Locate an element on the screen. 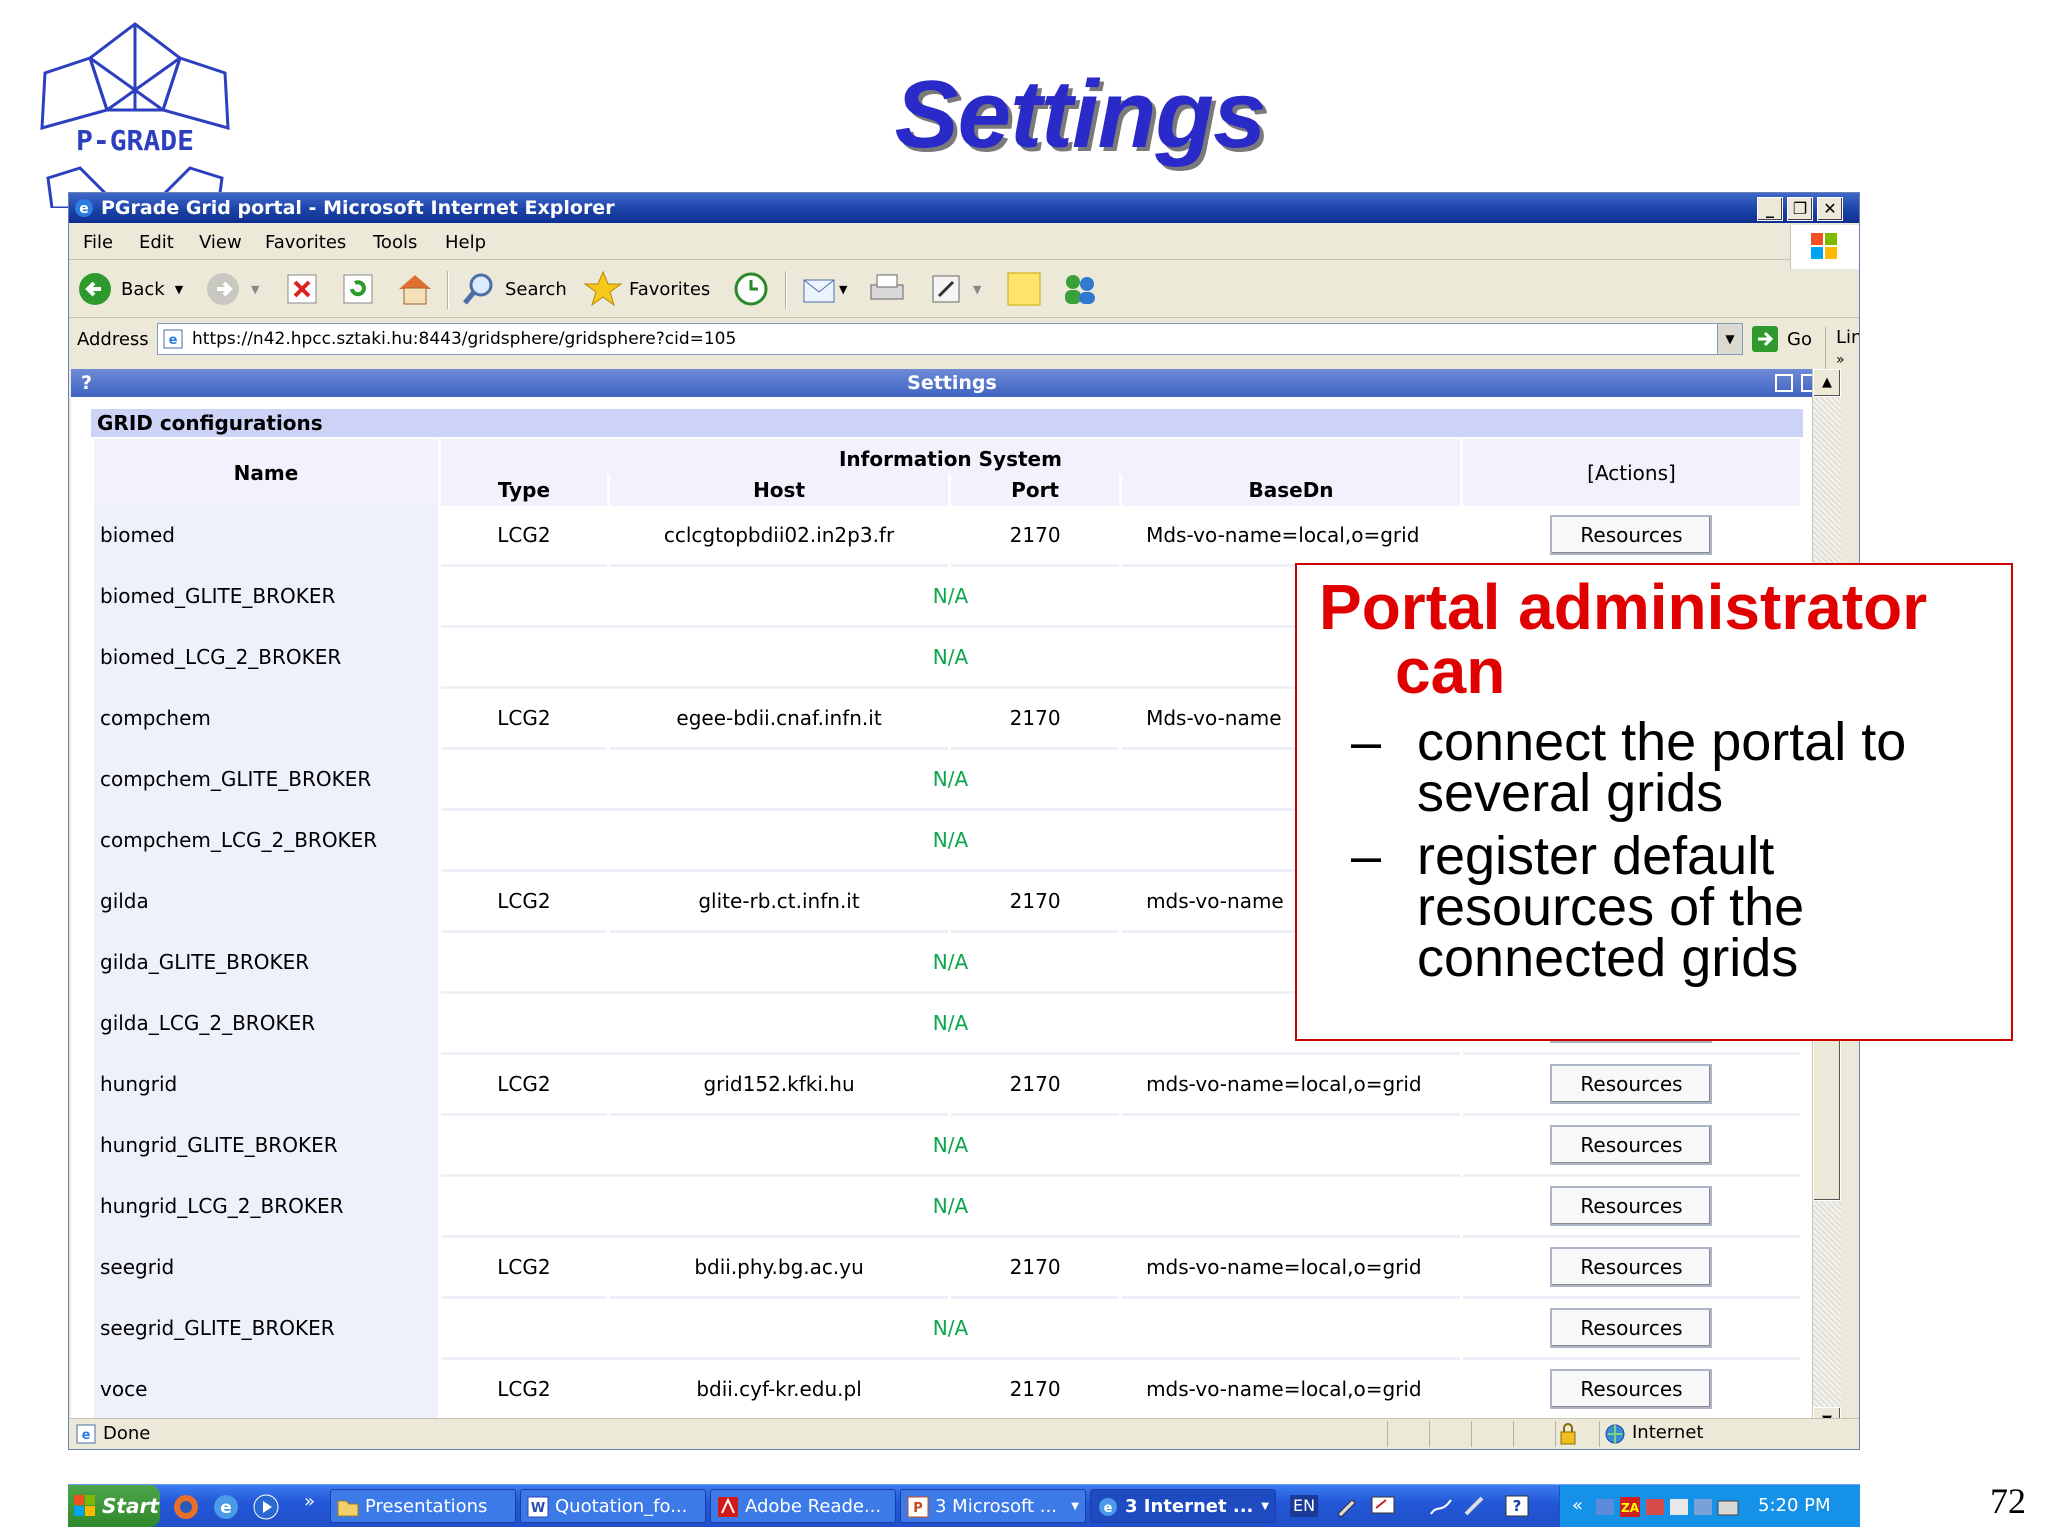 Image resolution: width=2048 pixels, height=1536 pixels. grid-name-cell: hungrid_LCG_2_BROKER is located at coordinates (266, 1207).